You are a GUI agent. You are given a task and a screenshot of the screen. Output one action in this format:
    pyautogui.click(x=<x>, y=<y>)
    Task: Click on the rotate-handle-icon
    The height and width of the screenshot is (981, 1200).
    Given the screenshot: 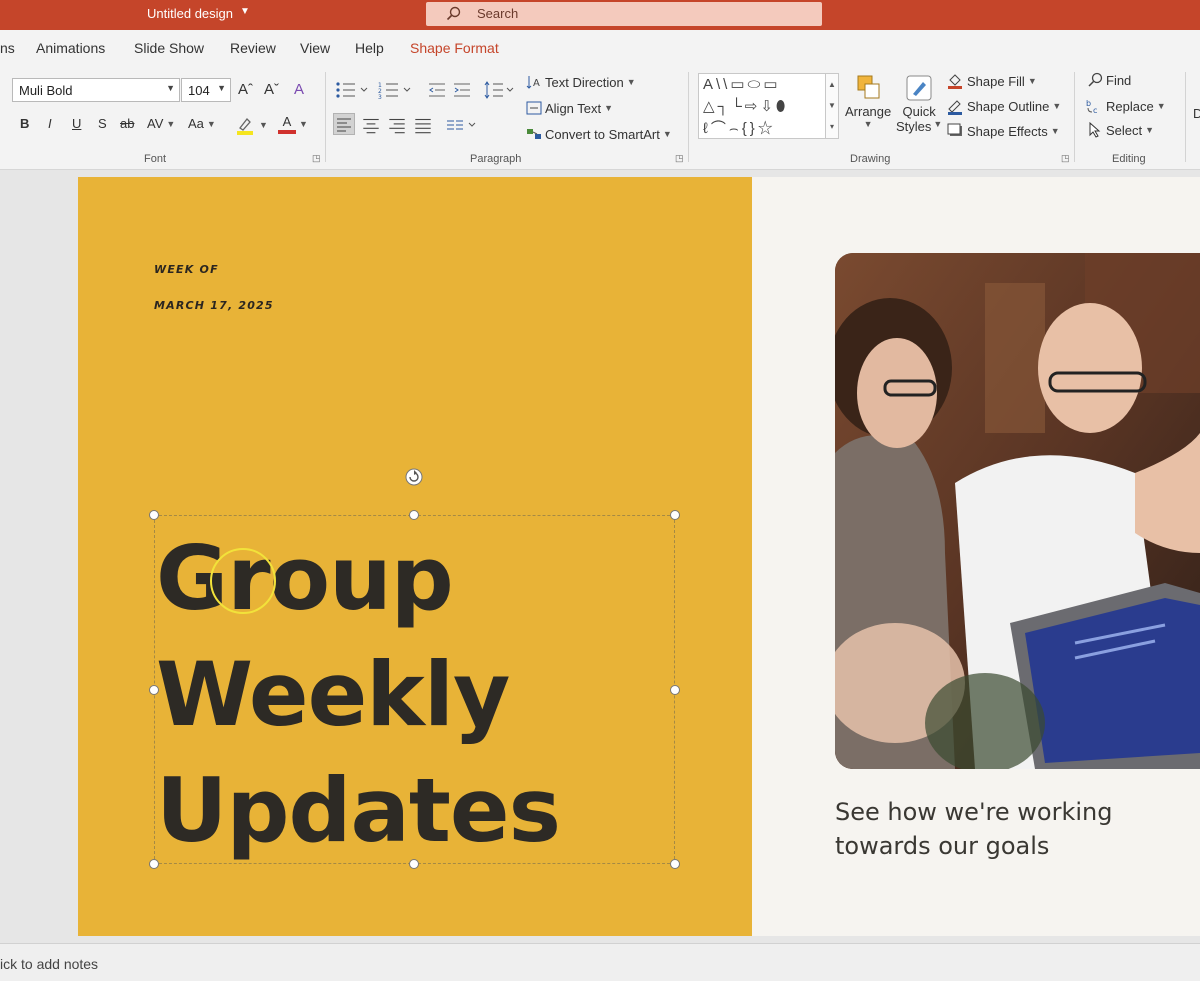 What is the action you would take?
    pyautogui.click(x=414, y=477)
    